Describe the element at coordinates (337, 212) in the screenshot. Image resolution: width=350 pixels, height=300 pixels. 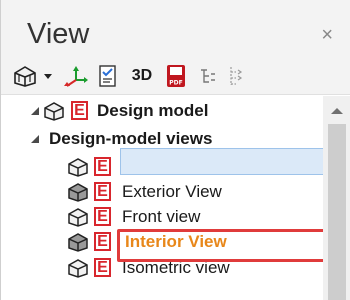
I see `scrollbar-thumb` at that location.